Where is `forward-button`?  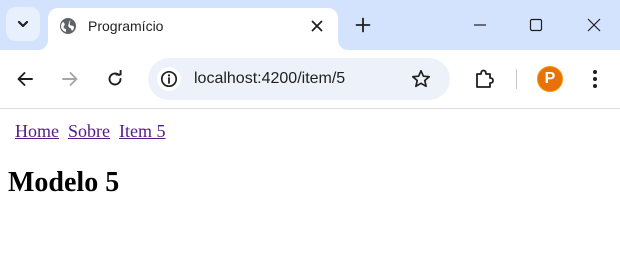
forward-button is located at coordinates (70, 79).